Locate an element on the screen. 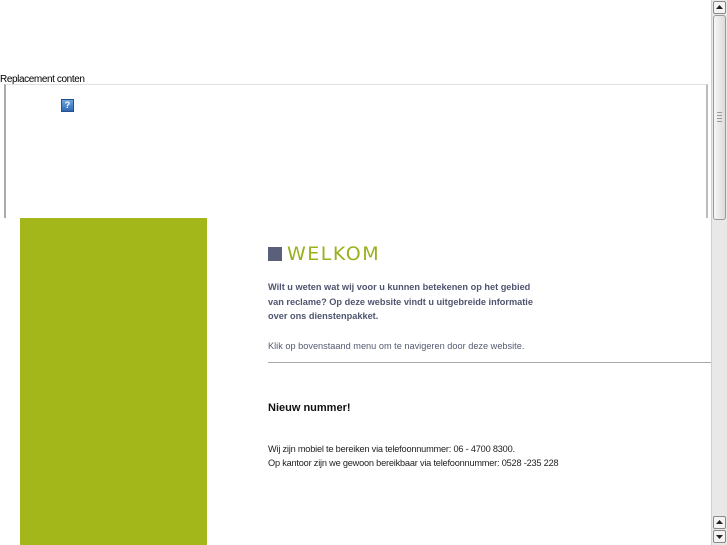  scroll-up-button is located at coordinates (719, 7).